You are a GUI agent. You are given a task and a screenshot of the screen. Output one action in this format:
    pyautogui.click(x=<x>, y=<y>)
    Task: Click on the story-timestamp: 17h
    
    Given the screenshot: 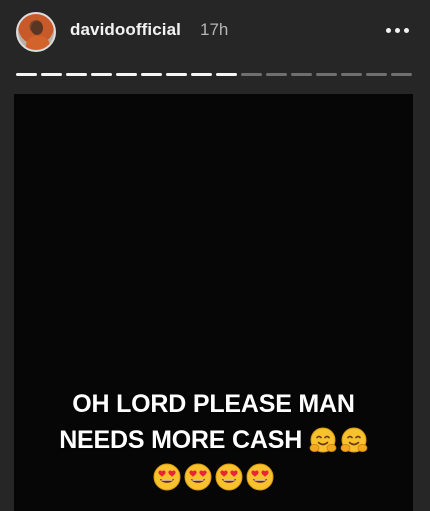 What is the action you would take?
    pyautogui.click(x=214, y=29)
    